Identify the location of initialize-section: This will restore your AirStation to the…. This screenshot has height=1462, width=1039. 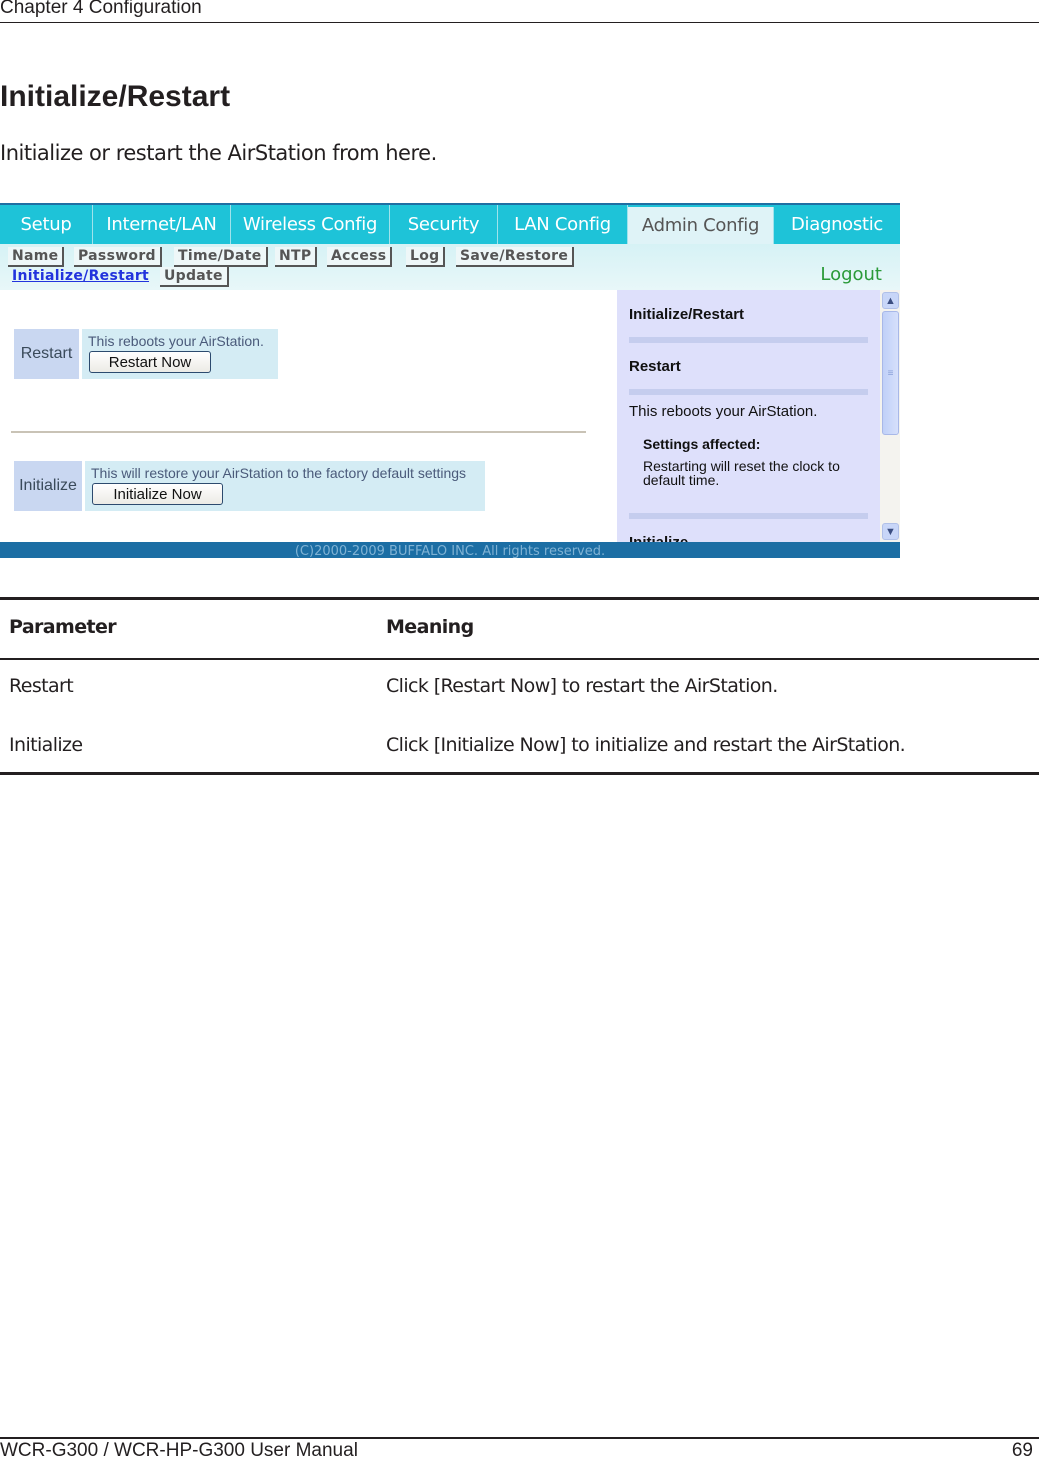
(285, 486).